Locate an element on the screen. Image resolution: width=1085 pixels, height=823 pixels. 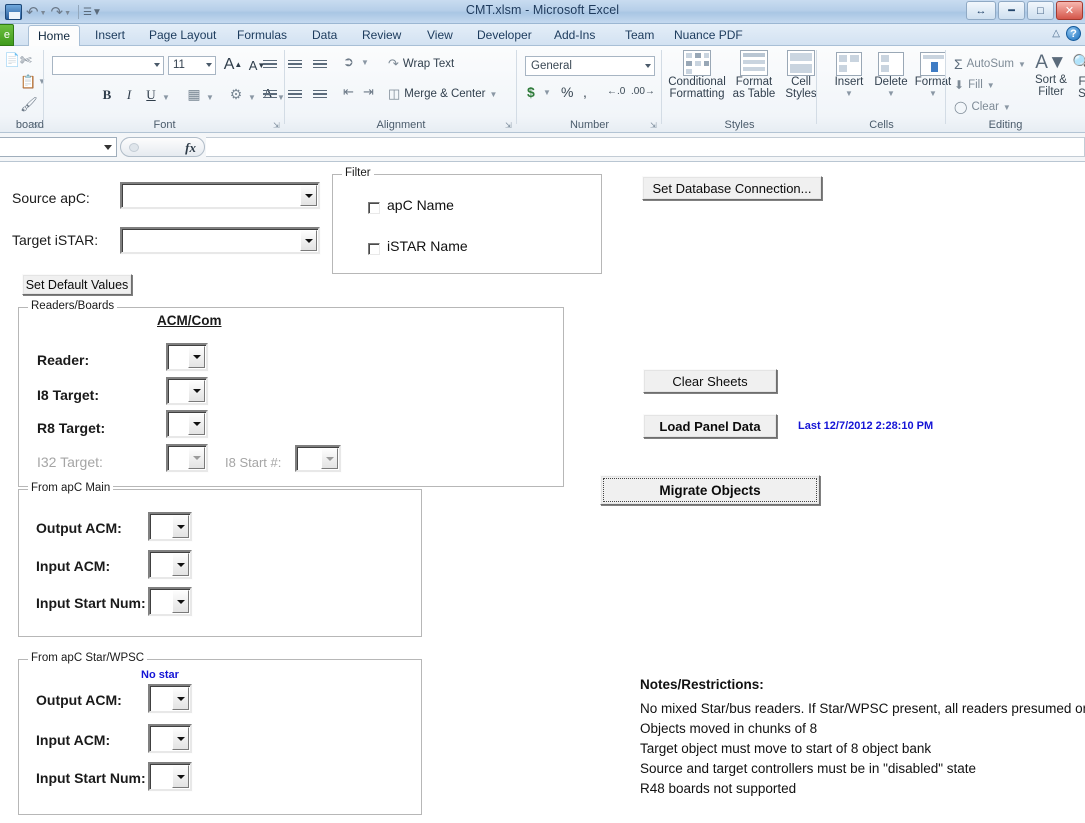
clear-sheets-button: Clear Sheets is located at coordinates (710, 381).